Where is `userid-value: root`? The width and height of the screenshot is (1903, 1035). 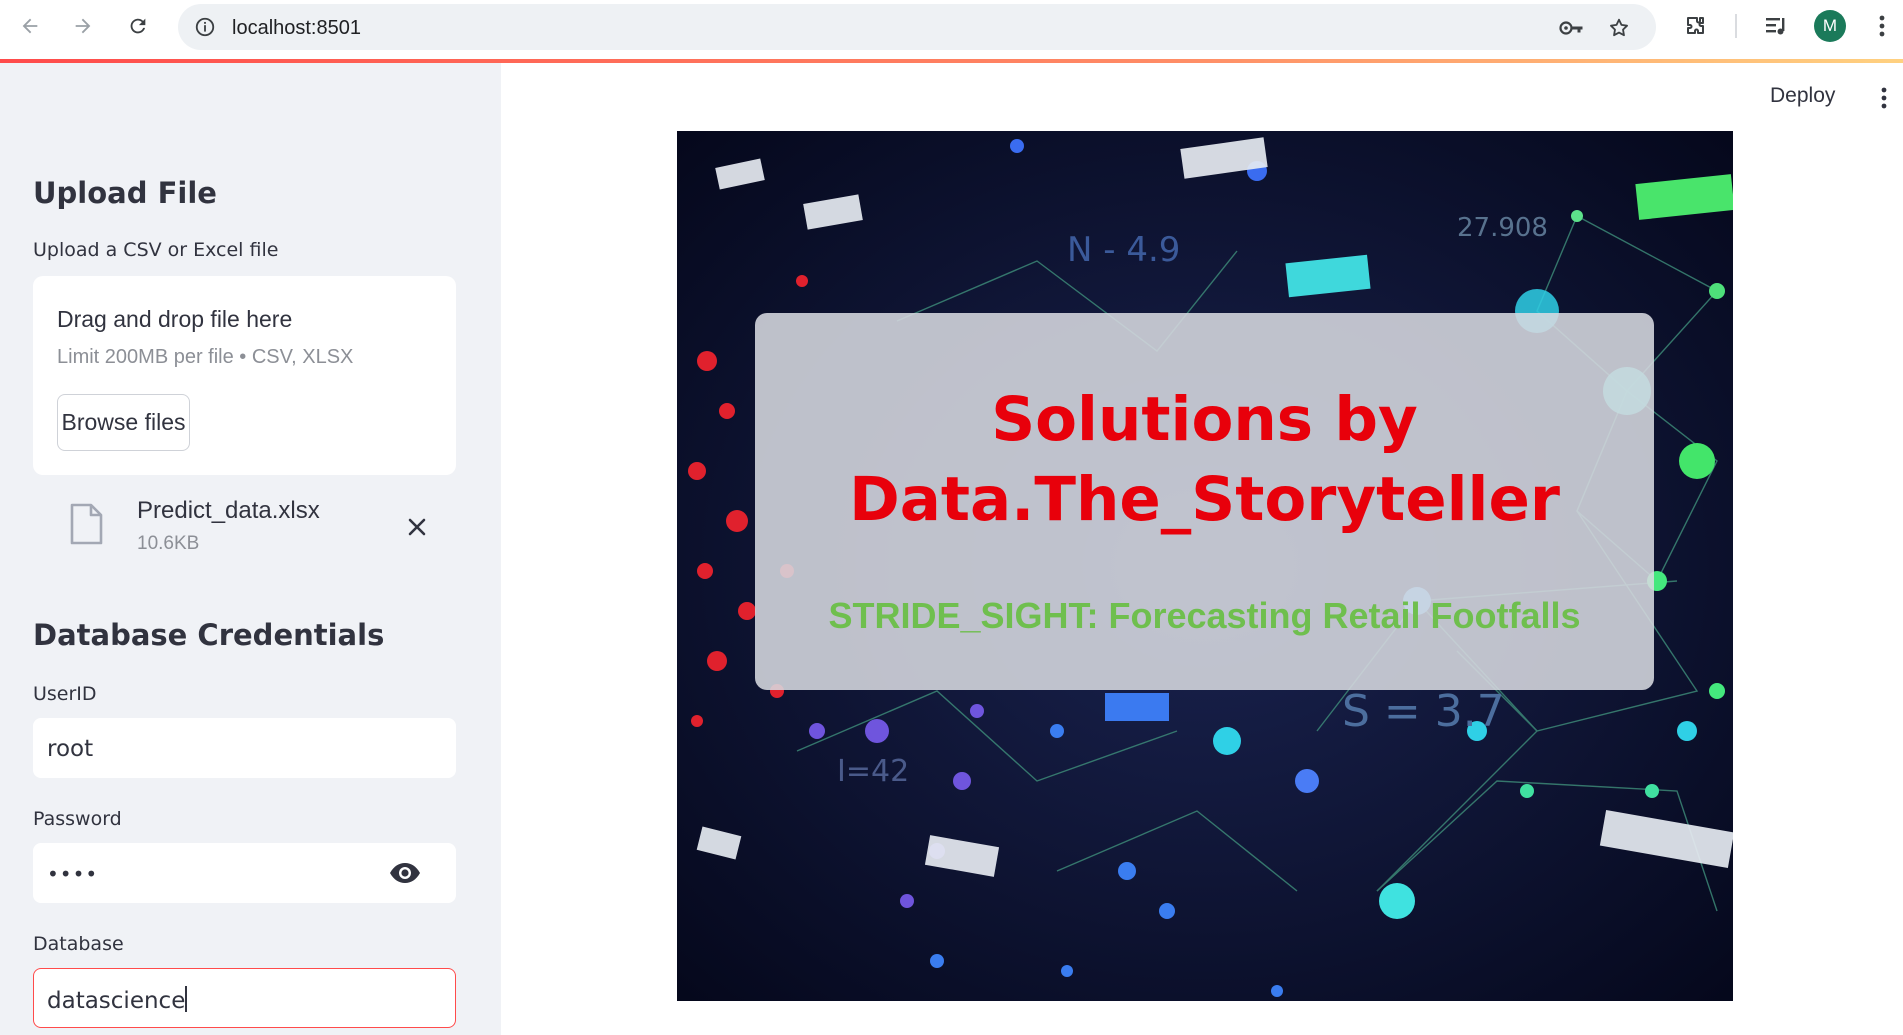 userid-value: root is located at coordinates (70, 749).